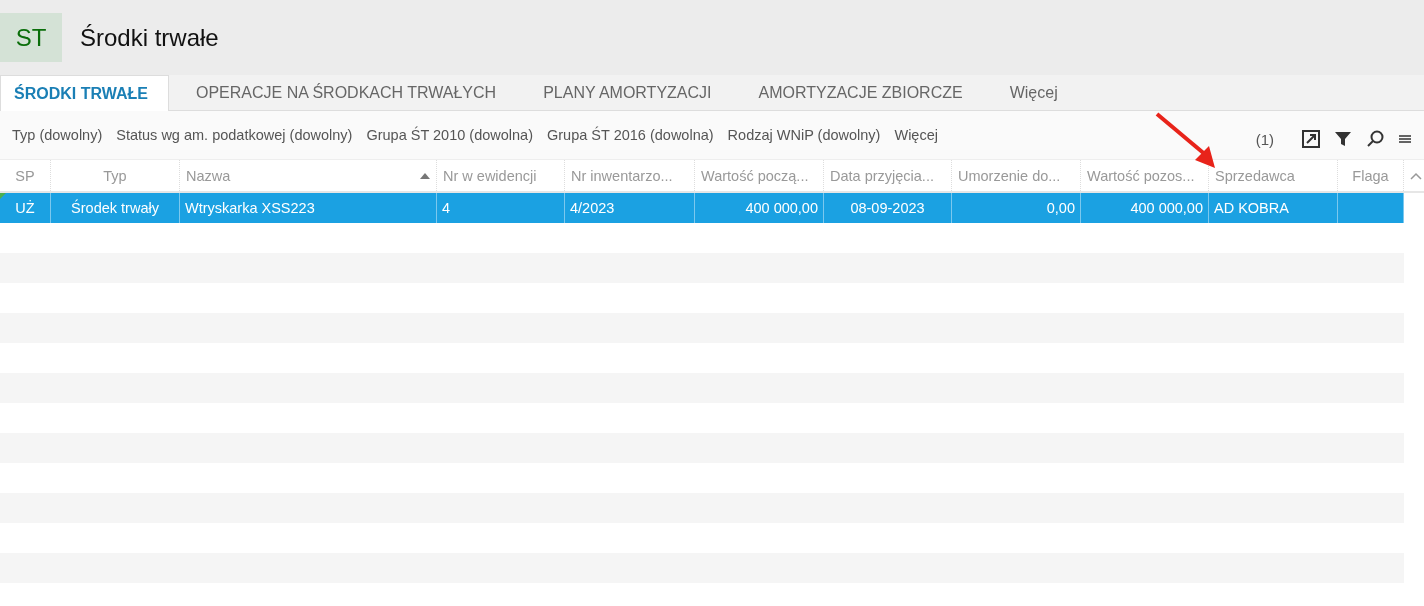  Describe the element at coordinates (916, 135) in the screenshot. I see `filter-link: Więcej` at that location.